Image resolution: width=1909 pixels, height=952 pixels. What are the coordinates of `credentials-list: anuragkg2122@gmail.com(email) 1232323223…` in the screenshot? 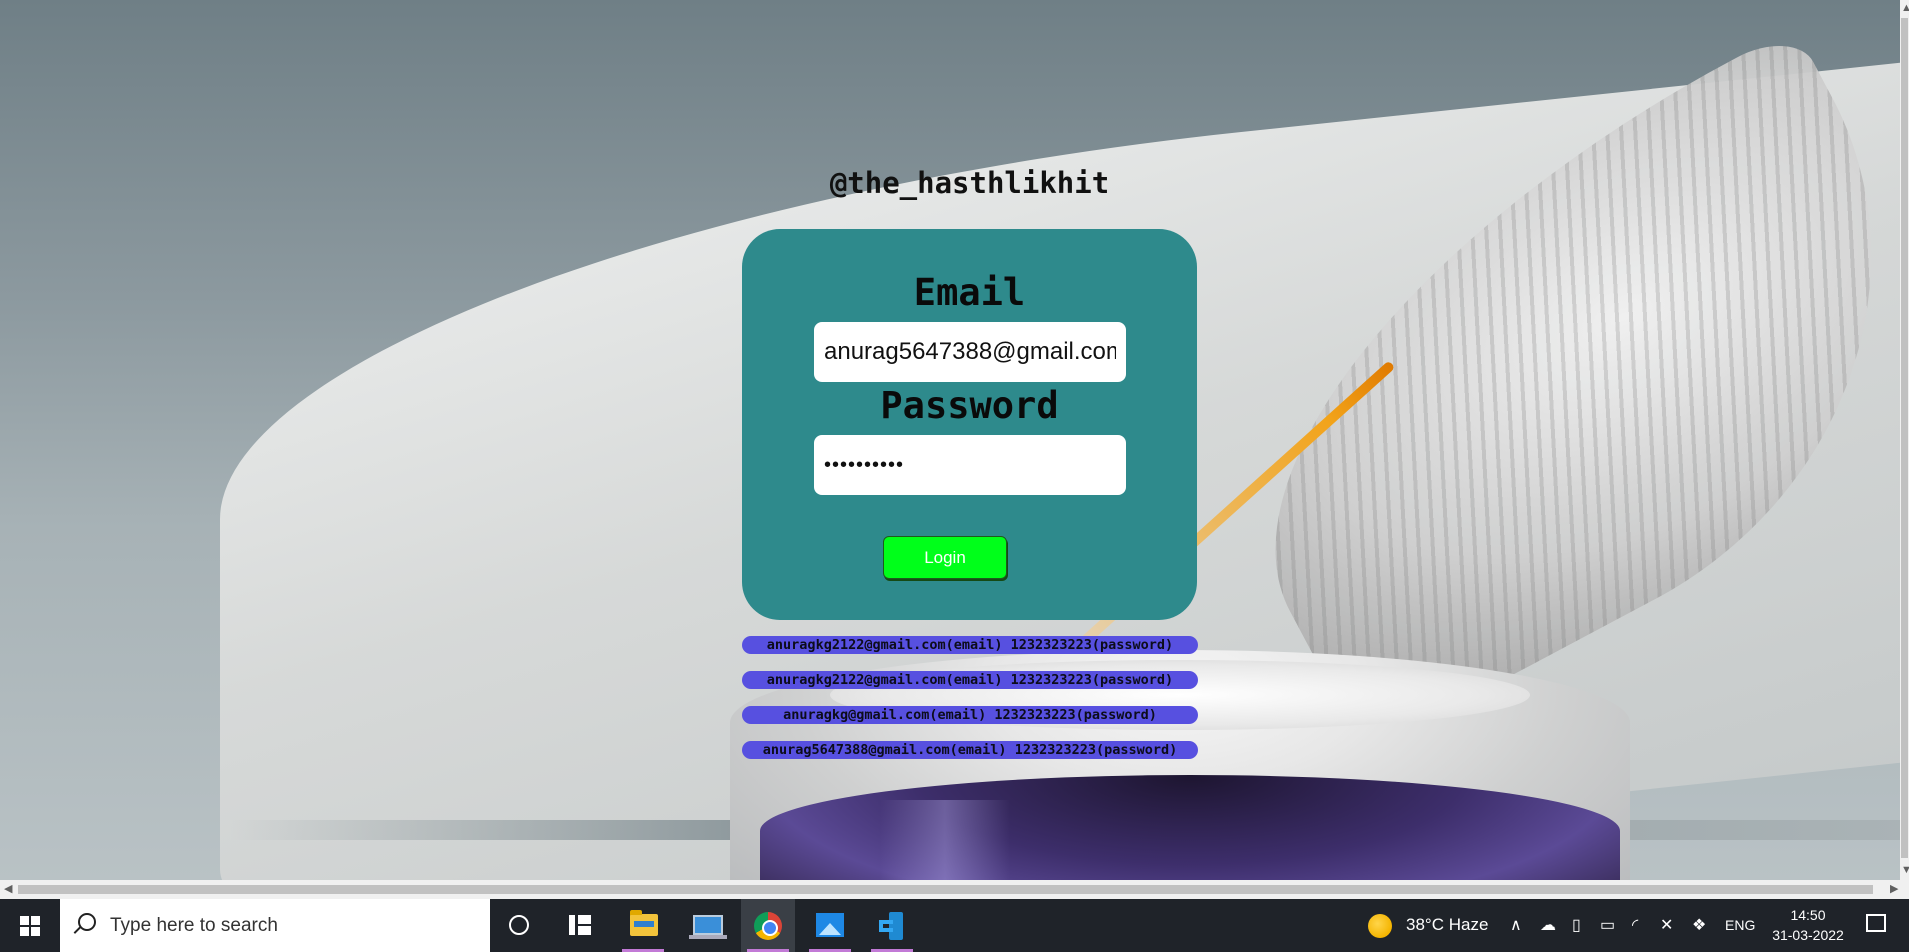 It's located at (970, 706).